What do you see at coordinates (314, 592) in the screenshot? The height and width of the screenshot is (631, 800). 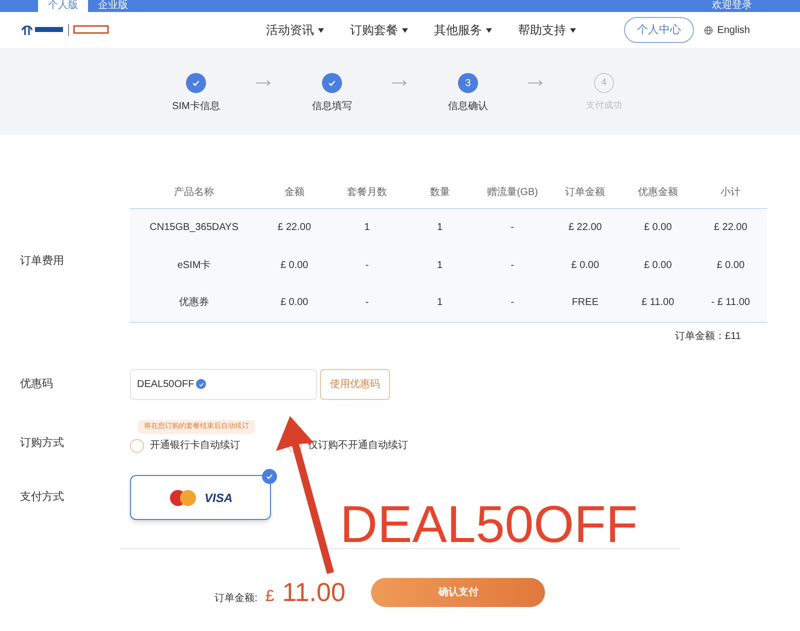 I see `total-amount: 11.00` at bounding box center [314, 592].